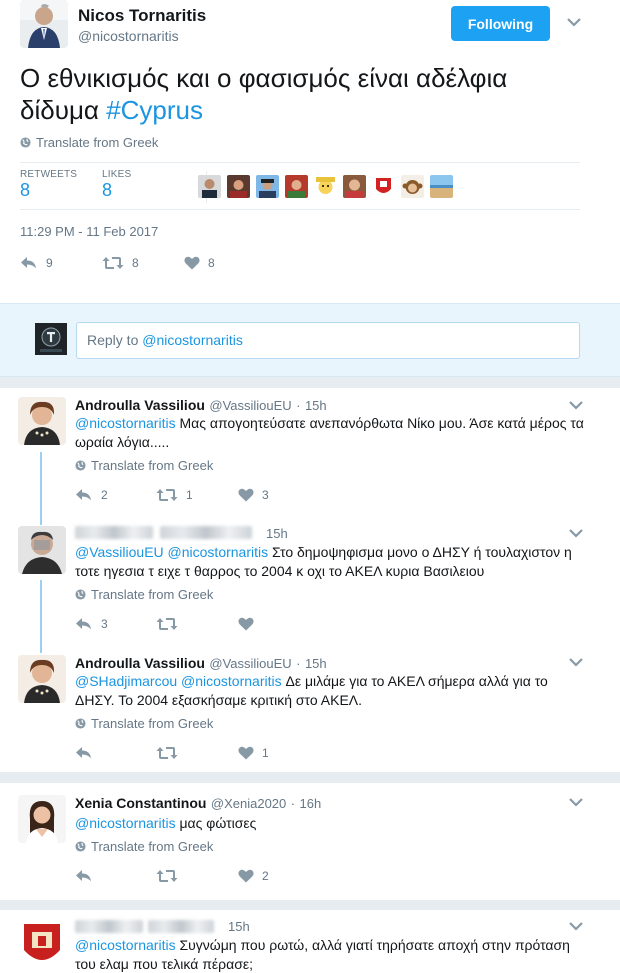 This screenshot has width=620, height=973. What do you see at coordinates (328, 340) in the screenshot?
I see `reply-input: Reply to @nicostornaritis` at bounding box center [328, 340].